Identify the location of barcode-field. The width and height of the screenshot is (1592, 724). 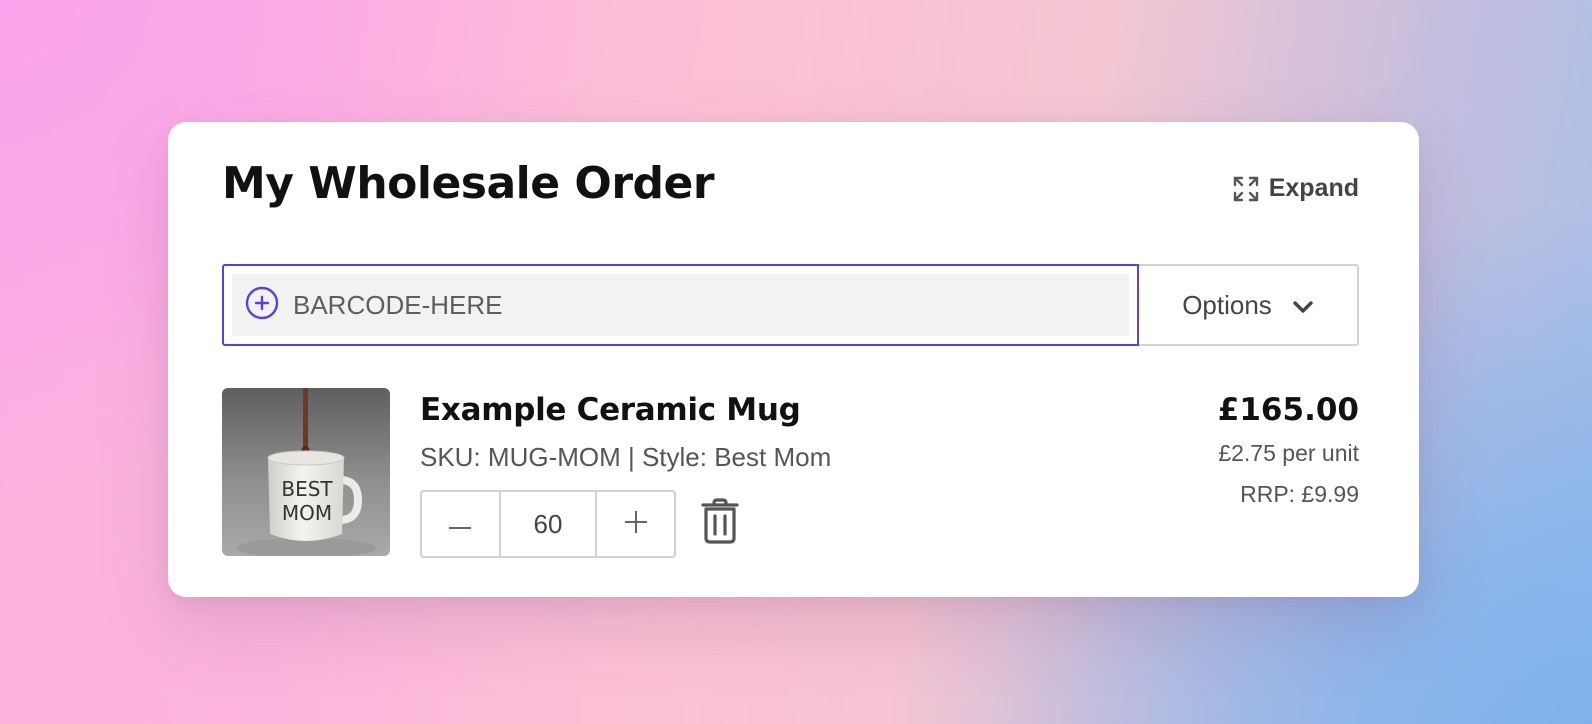
(680, 305).